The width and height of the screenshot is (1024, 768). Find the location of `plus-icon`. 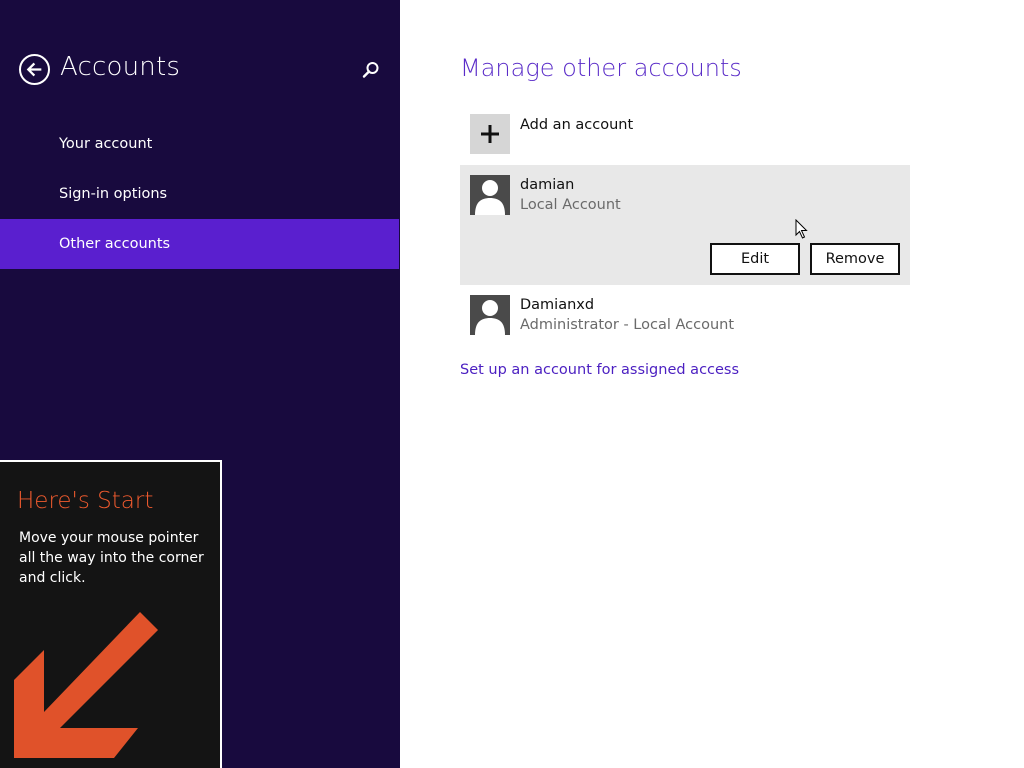

plus-icon is located at coordinates (490, 134).